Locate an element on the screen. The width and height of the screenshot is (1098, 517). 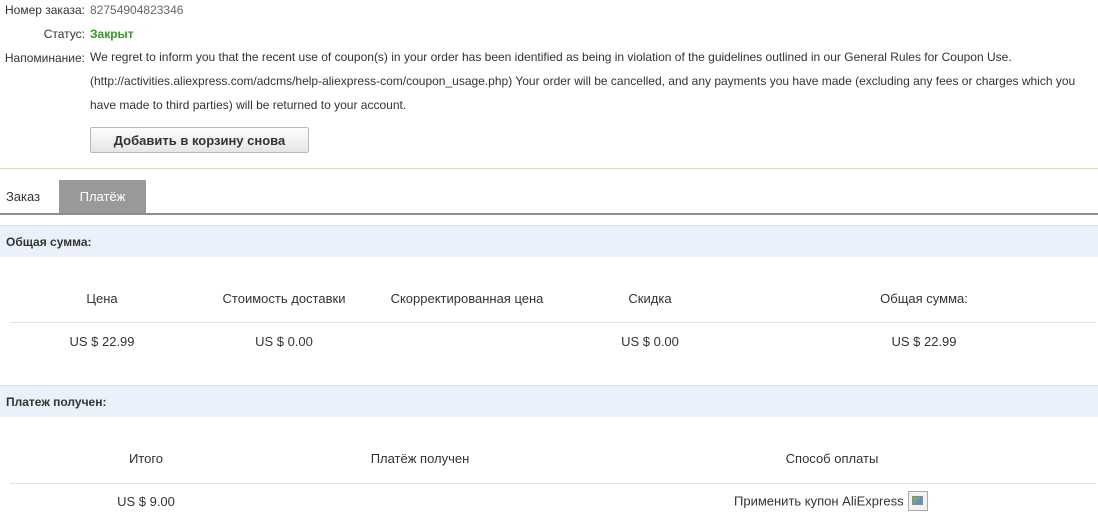
payment-header-method: Способ оплаты is located at coordinates (832, 458).